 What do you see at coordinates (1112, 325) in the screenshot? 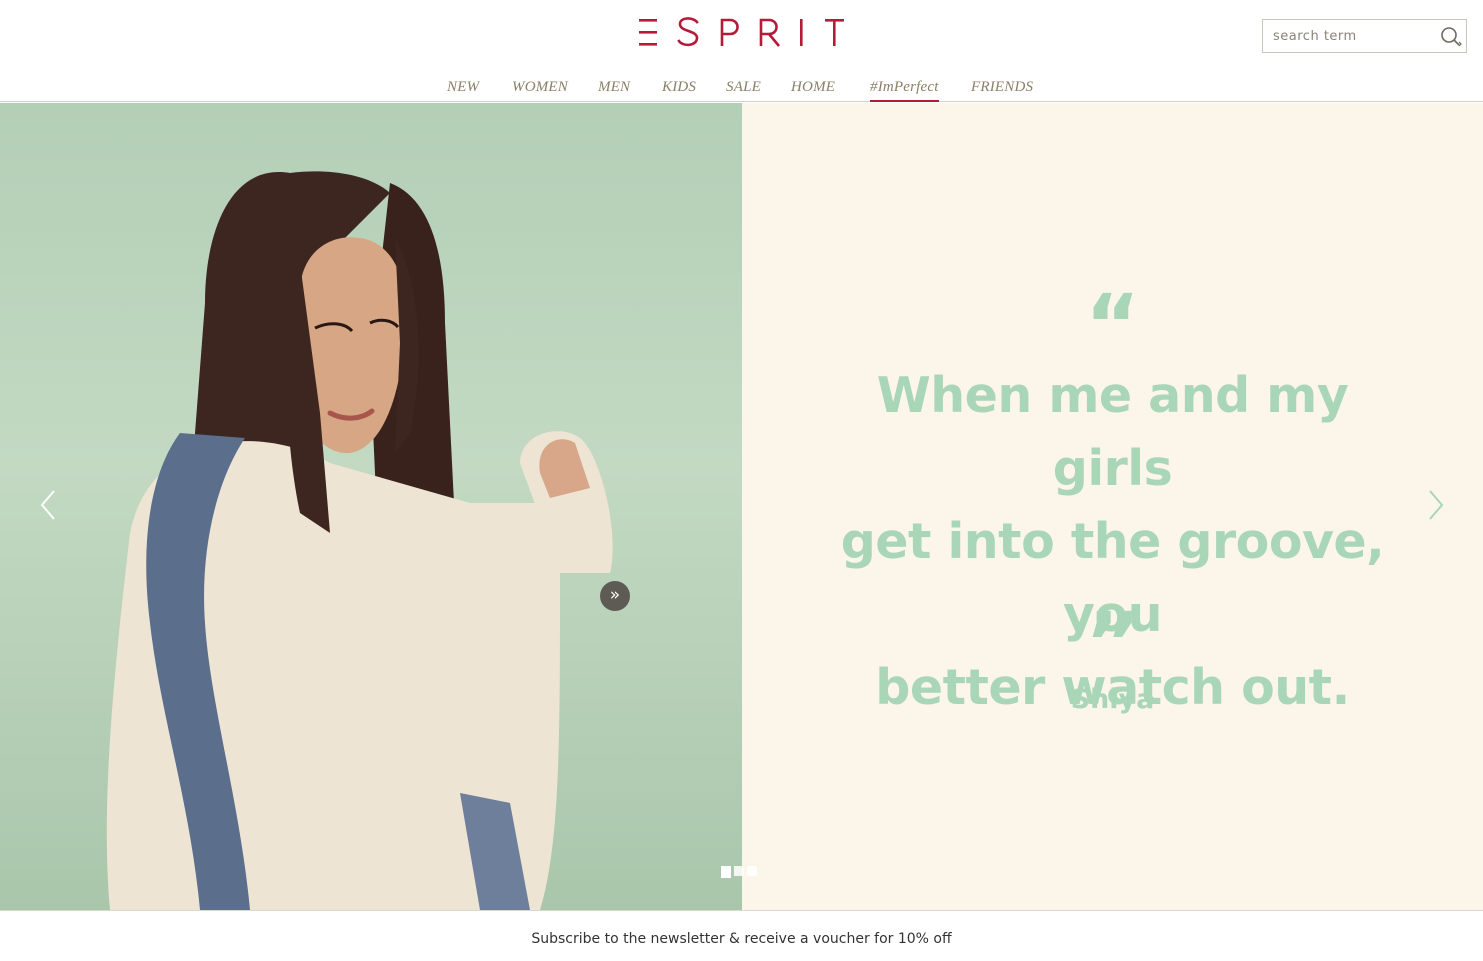
I see `open-quote-mark: “` at bounding box center [1112, 325].